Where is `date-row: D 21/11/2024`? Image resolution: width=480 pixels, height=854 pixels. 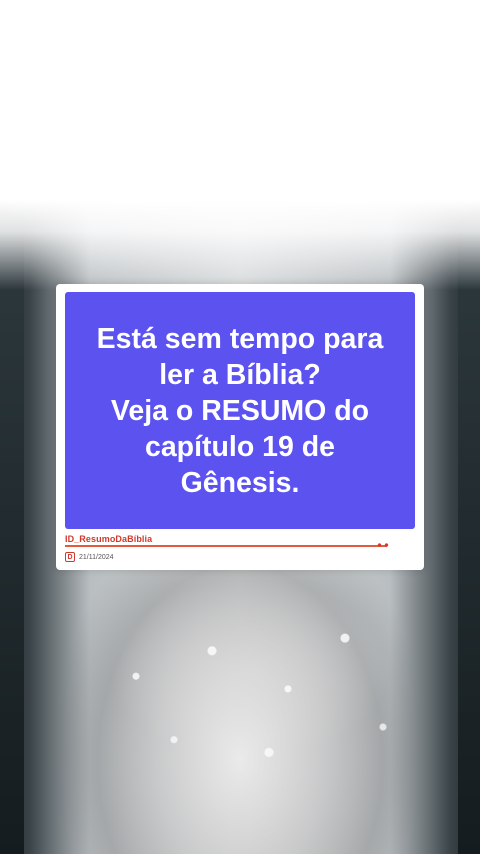
date-row: D 21/11/2024 is located at coordinates (89, 557).